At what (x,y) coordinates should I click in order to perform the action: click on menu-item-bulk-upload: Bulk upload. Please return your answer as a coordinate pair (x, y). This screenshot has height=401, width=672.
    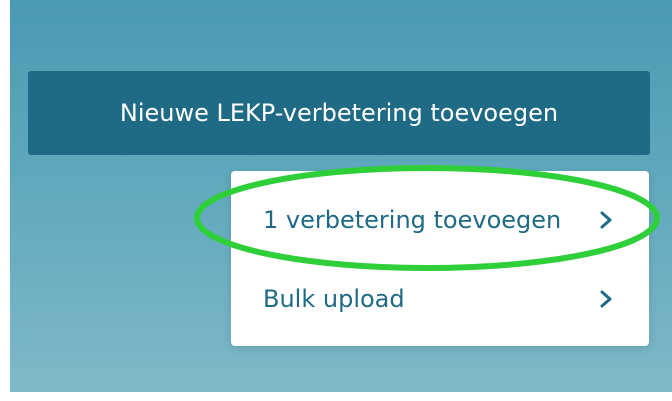
    Looking at the image, I should click on (440, 299).